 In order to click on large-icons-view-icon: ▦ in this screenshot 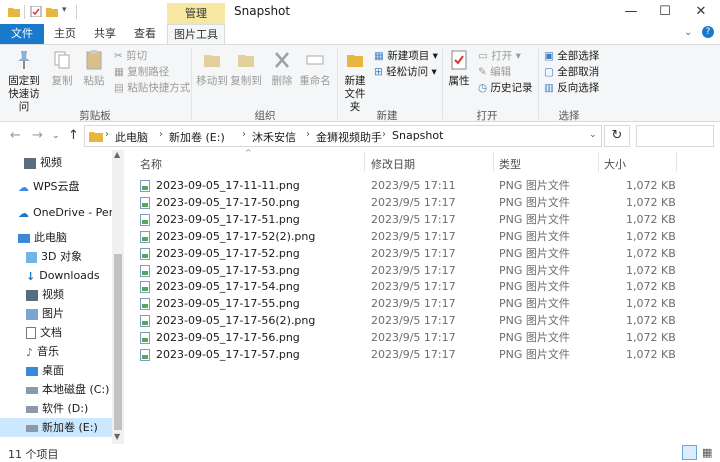, I will do `click(707, 452)`.